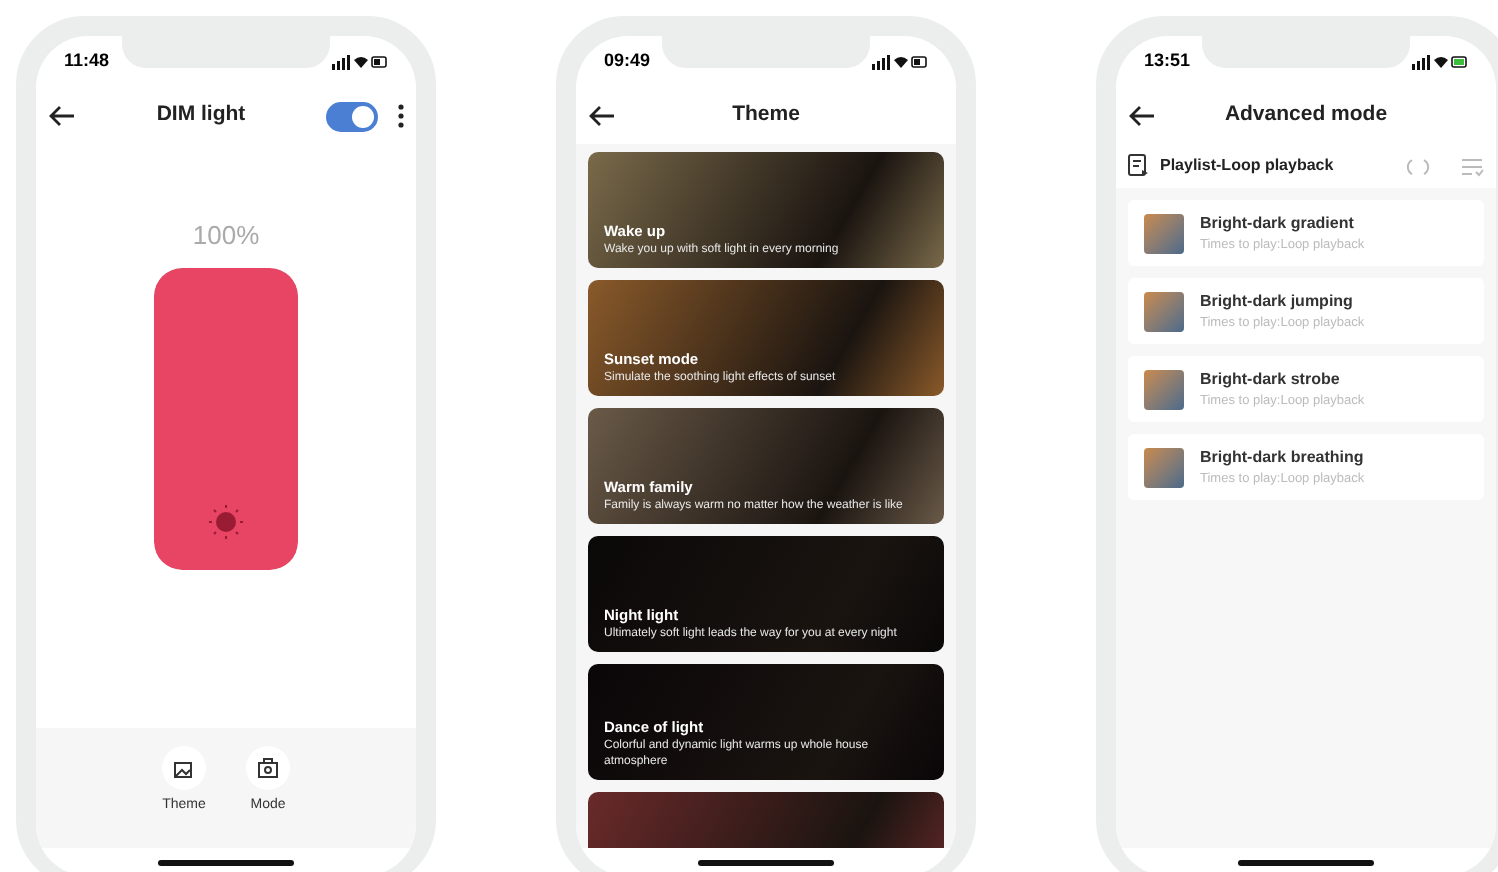  What do you see at coordinates (627, 61) in the screenshot?
I see `status-time: 09:49` at bounding box center [627, 61].